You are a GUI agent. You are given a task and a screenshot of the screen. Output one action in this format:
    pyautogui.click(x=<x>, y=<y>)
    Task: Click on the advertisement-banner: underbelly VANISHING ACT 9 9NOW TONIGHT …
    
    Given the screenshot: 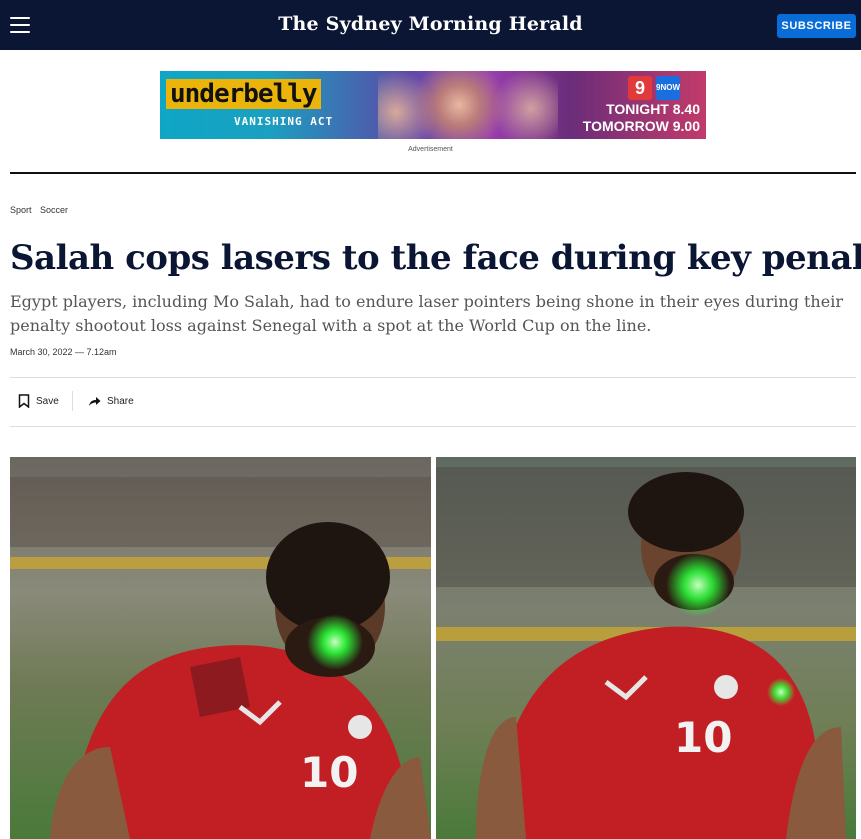 What is the action you would take?
    pyautogui.click(x=433, y=105)
    